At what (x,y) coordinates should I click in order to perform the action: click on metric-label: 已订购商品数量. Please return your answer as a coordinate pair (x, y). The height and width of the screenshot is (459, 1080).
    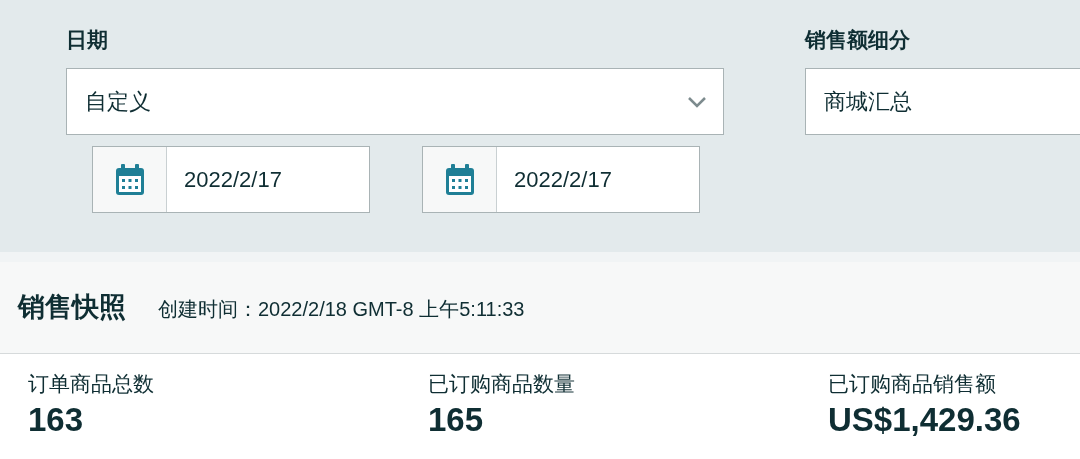
    Looking at the image, I should click on (501, 384).